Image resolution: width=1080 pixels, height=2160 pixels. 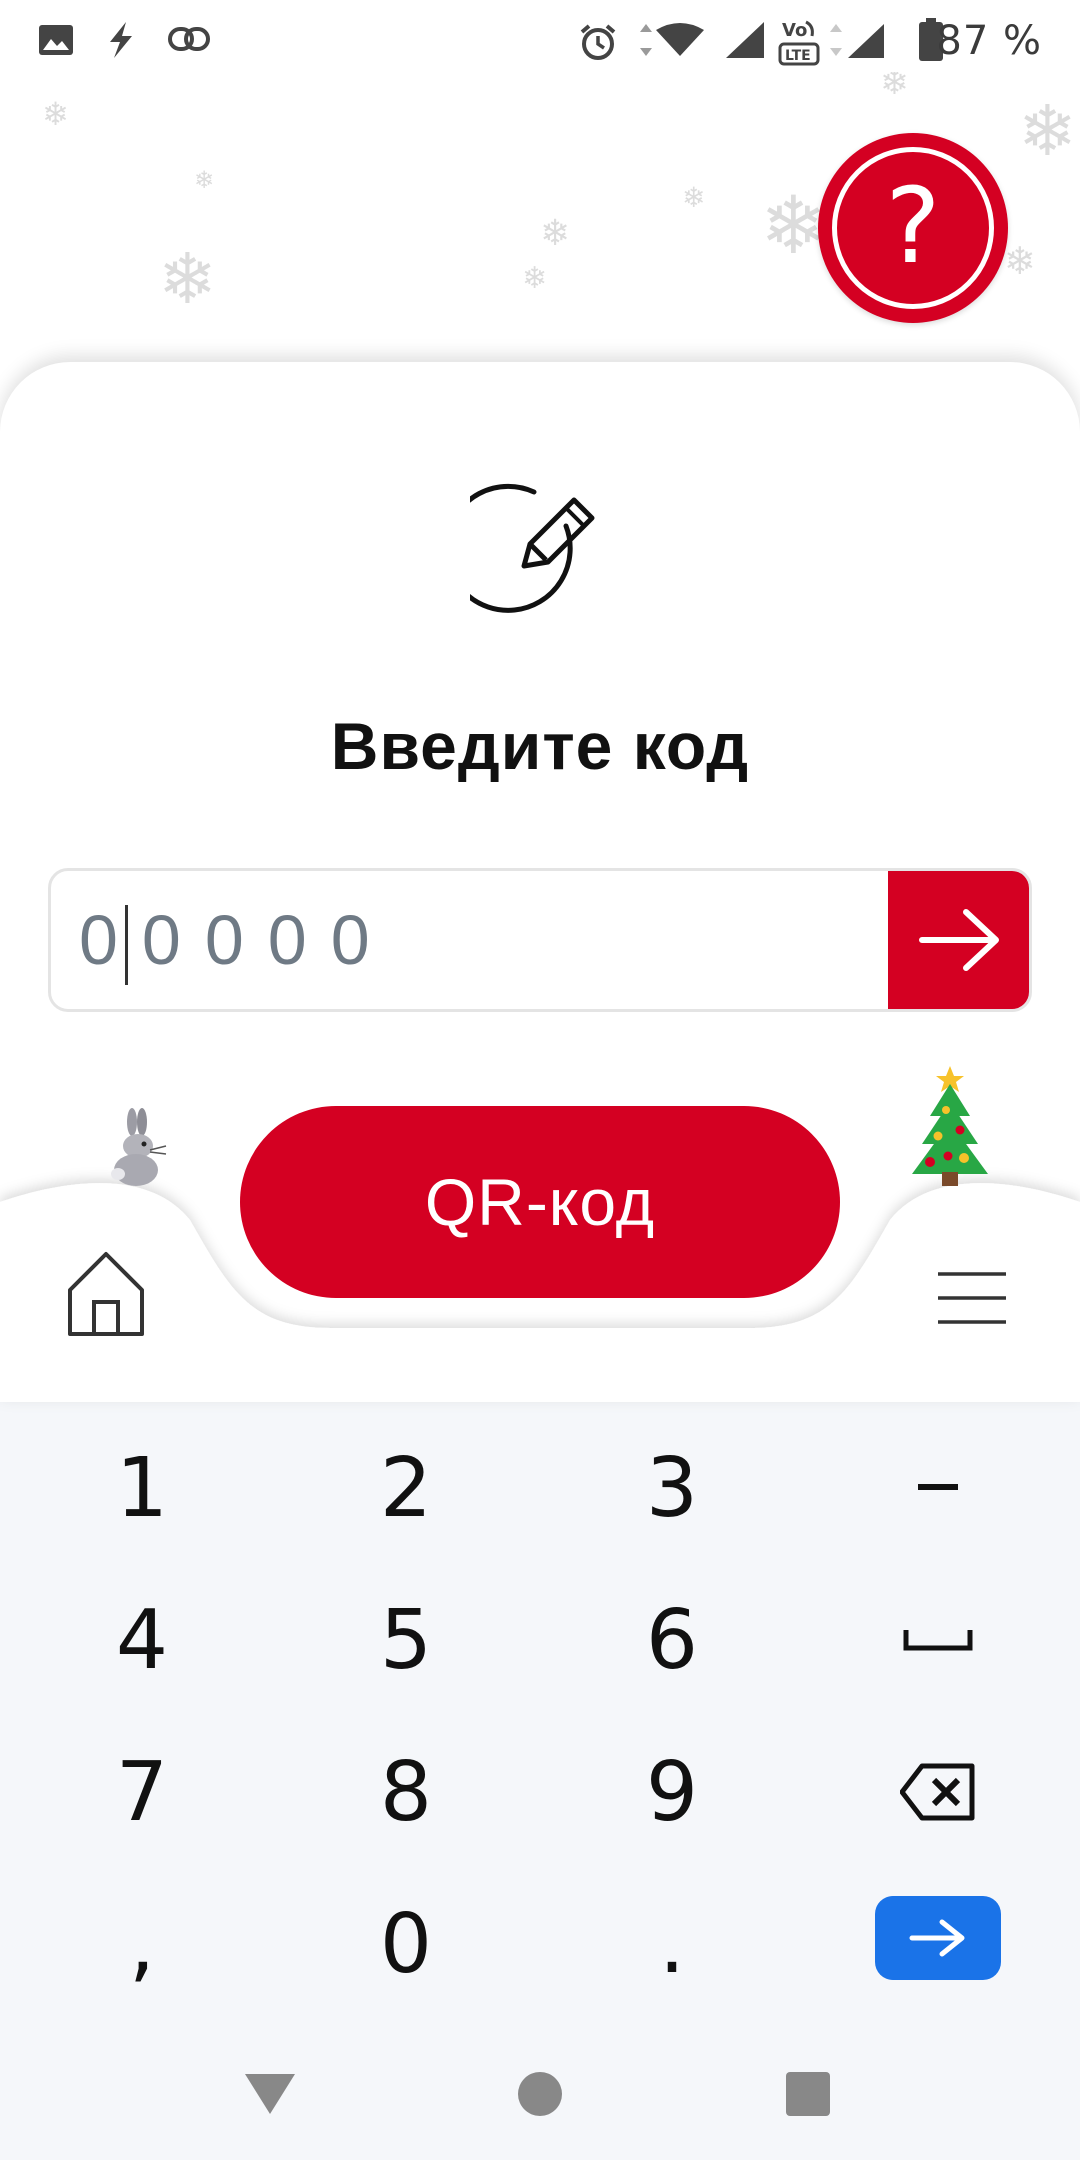 What do you see at coordinates (189, 39) in the screenshot?
I see `link-icon` at bounding box center [189, 39].